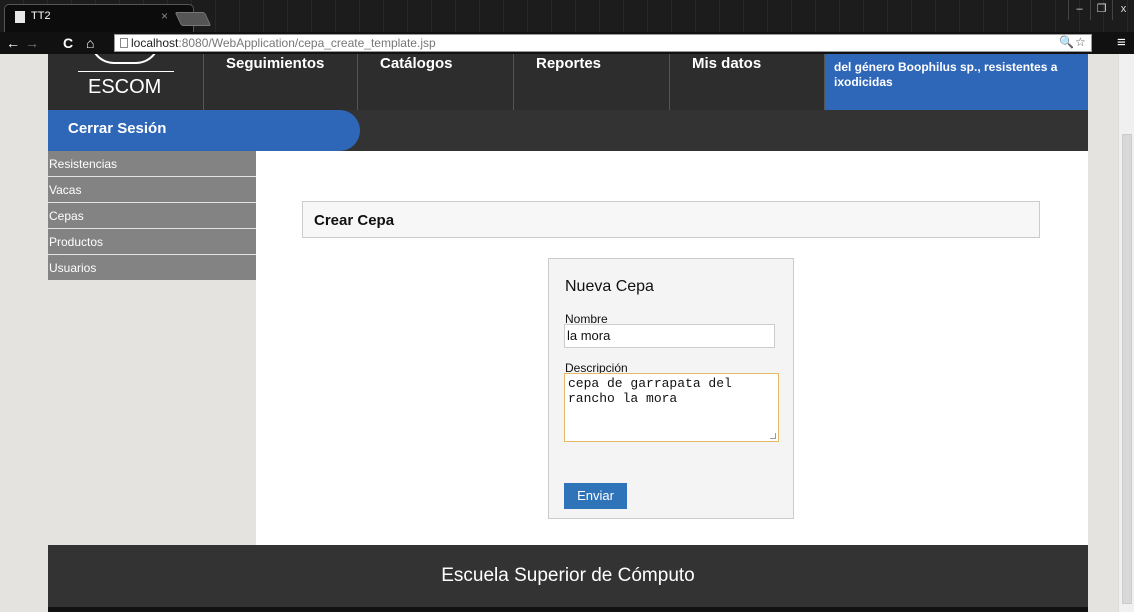 Image resolution: width=1134 pixels, height=612 pixels. I want to click on home-icon: ⌂, so click(90, 43).